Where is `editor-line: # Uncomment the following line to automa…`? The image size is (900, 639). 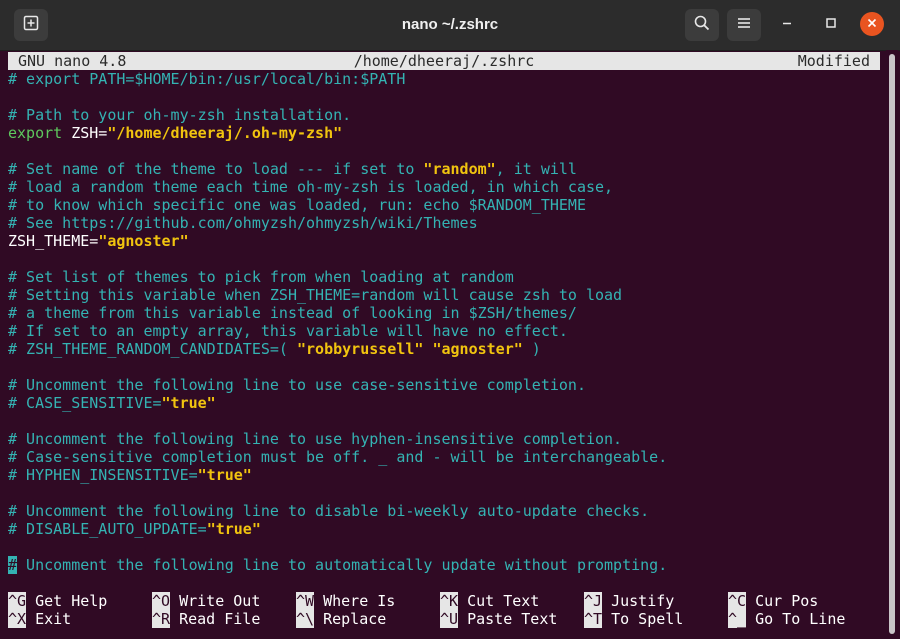 editor-line: # Uncomment the following line to automa… is located at coordinates (337, 565).